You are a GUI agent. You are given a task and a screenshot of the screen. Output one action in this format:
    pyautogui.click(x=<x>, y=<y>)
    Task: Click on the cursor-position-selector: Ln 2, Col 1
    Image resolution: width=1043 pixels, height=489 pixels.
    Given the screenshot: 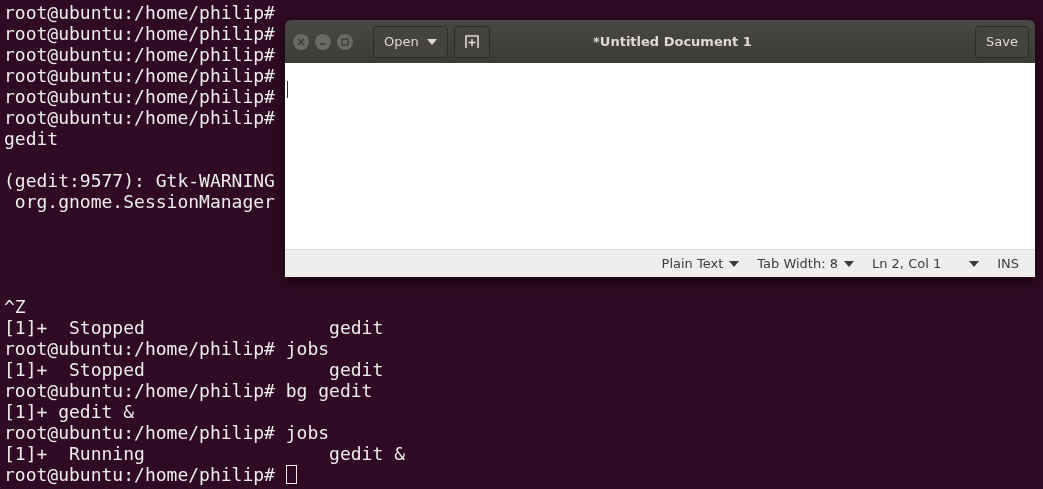 What is the action you would take?
    pyautogui.click(x=926, y=263)
    